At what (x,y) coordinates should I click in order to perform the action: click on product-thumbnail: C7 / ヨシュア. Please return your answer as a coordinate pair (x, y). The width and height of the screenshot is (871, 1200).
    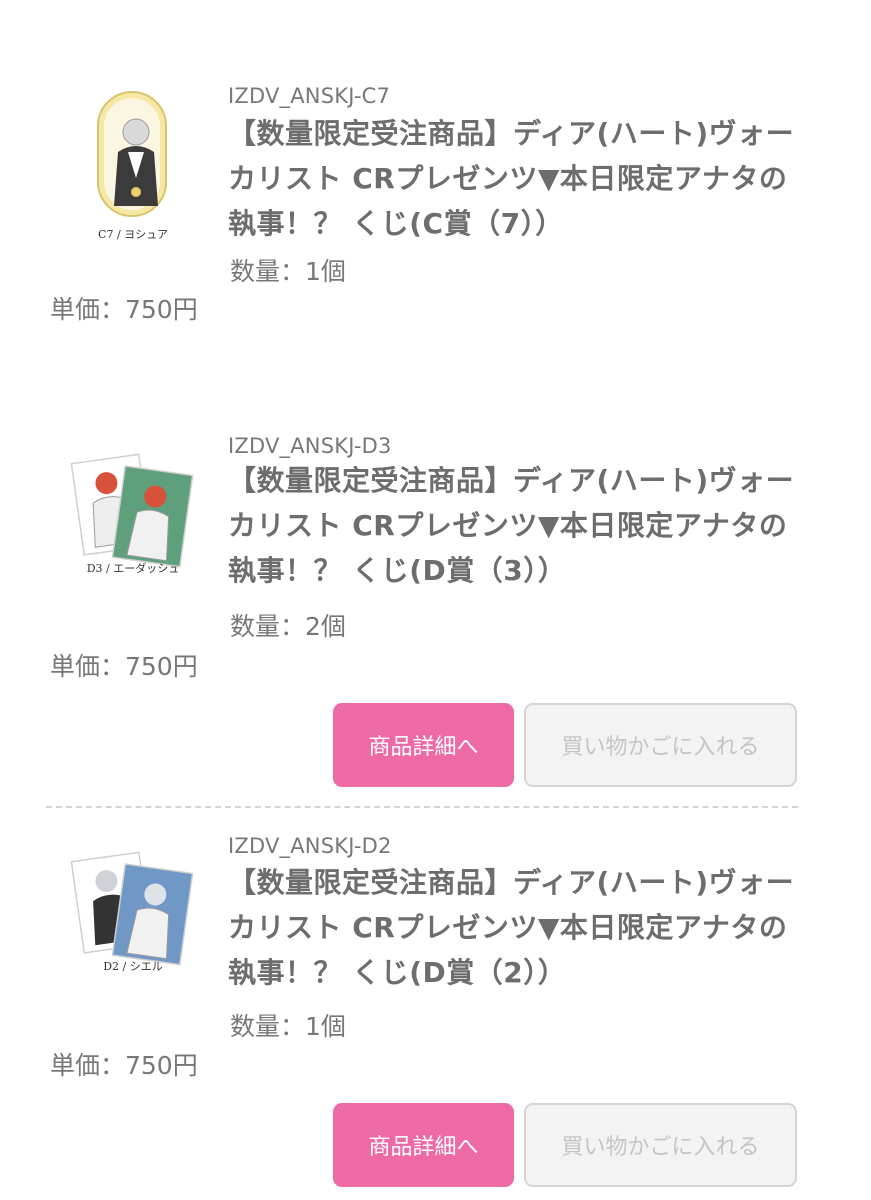
    Looking at the image, I should click on (133, 168).